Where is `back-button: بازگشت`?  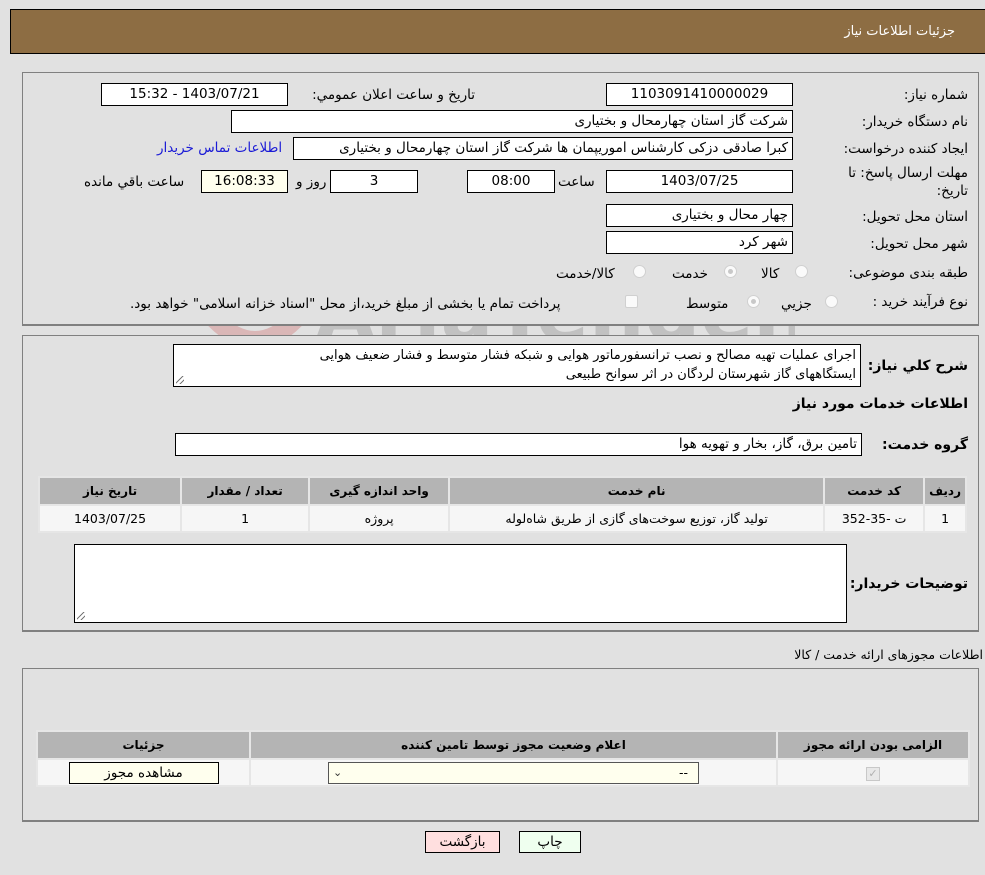 back-button: بازگشت is located at coordinates (462, 842).